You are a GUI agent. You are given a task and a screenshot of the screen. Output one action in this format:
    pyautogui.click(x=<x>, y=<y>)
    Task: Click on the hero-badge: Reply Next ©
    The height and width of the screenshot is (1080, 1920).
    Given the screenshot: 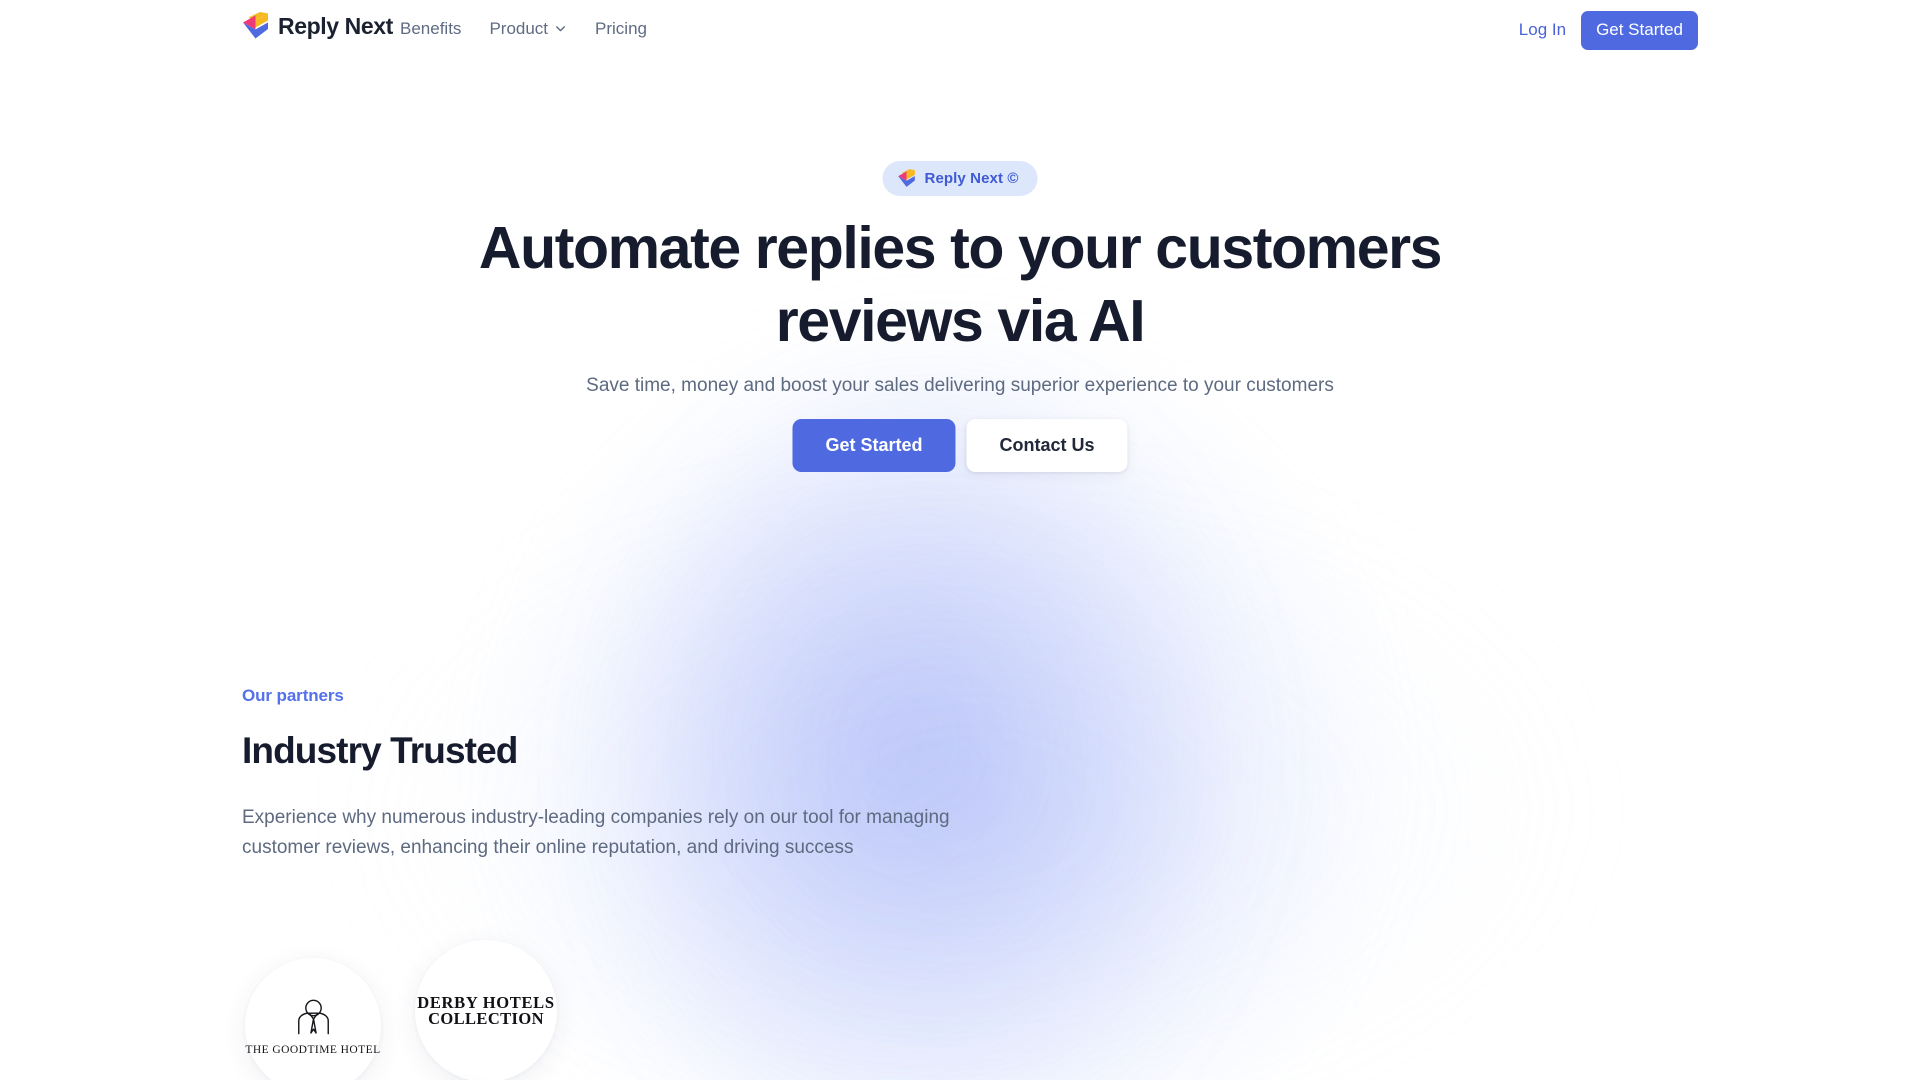 What is the action you would take?
    pyautogui.click(x=960, y=178)
    